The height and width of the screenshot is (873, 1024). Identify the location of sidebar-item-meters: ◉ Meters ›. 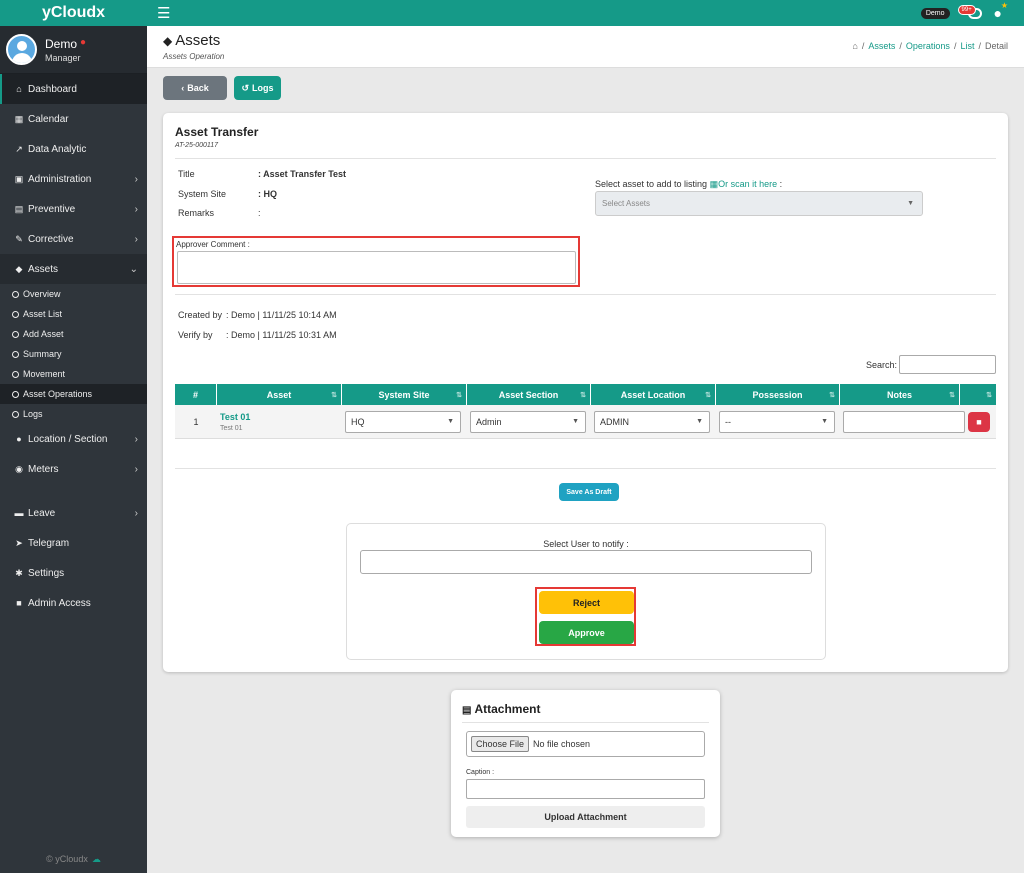
(73, 469).